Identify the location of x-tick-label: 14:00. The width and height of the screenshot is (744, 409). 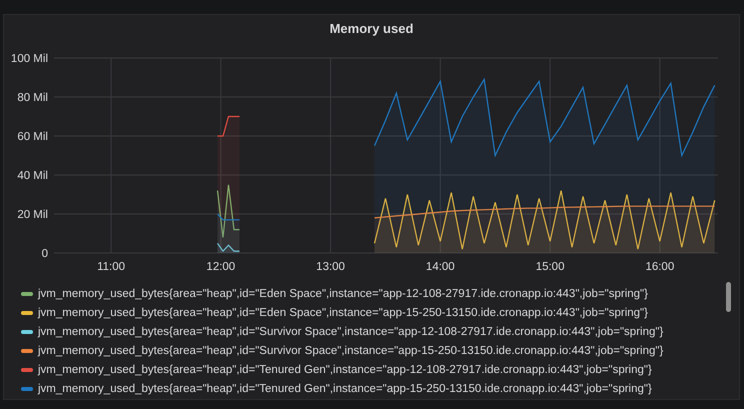
(440, 267).